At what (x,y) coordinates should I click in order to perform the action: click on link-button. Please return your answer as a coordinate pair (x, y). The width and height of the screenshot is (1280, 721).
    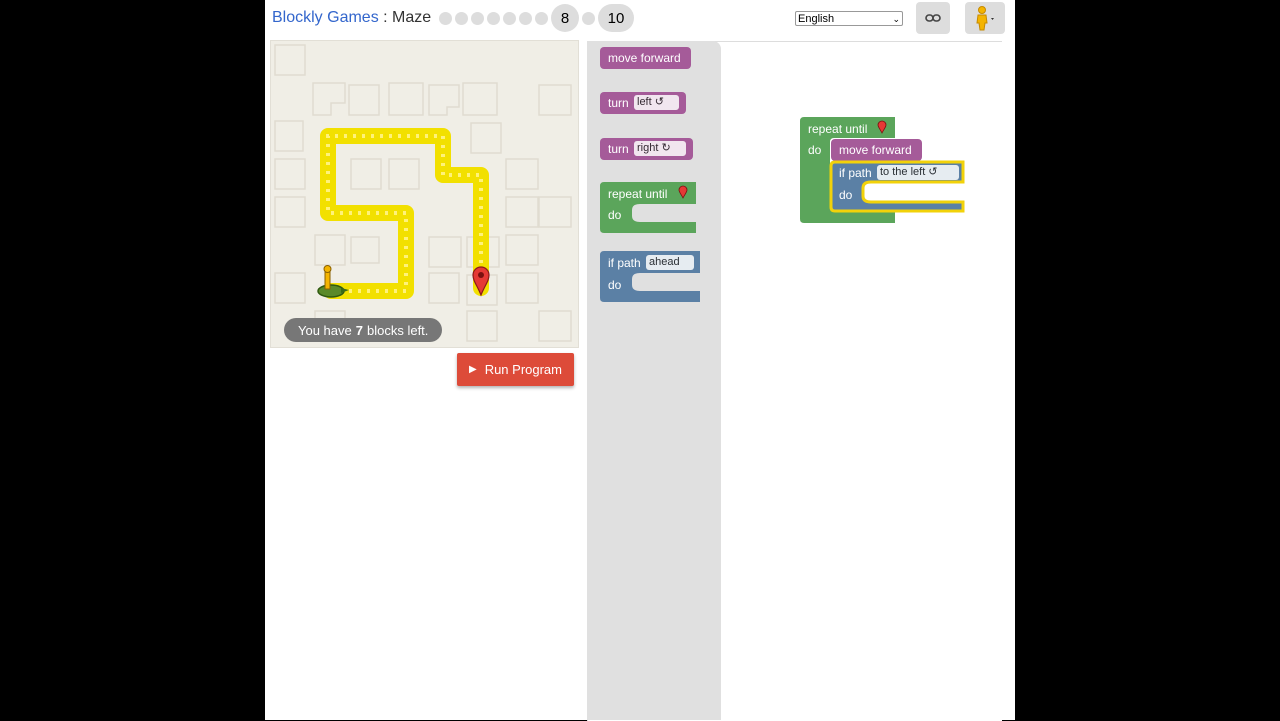
    Looking at the image, I should click on (933, 18).